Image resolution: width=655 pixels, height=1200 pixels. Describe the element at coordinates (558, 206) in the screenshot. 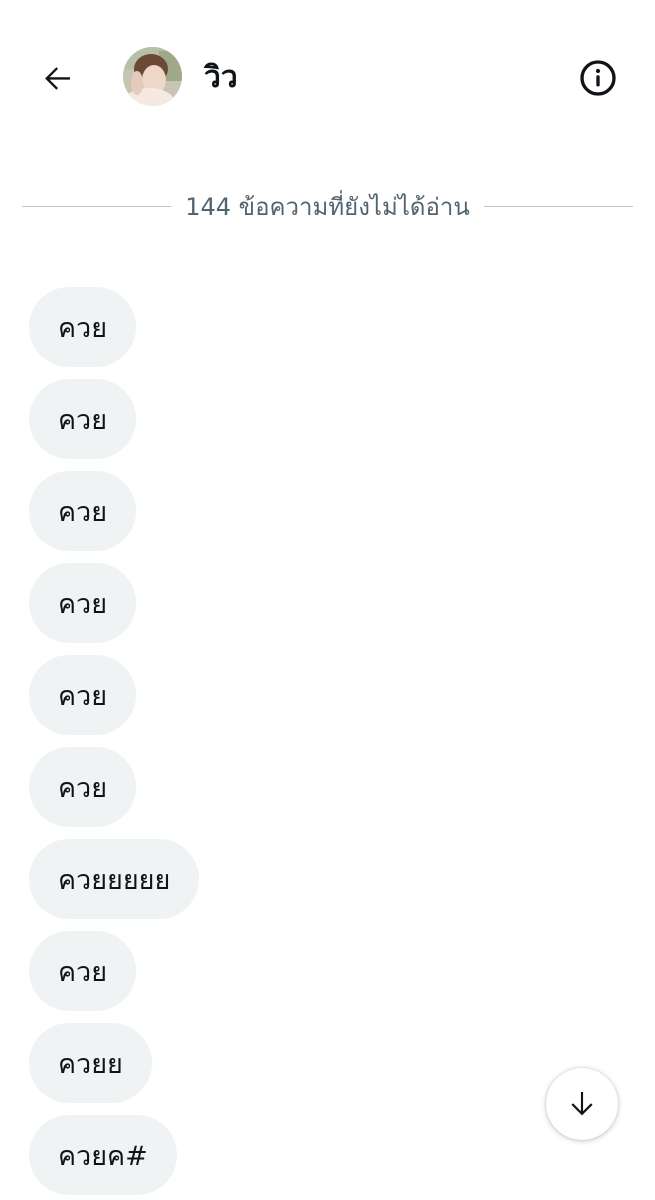

I see `divider-line-right` at that location.